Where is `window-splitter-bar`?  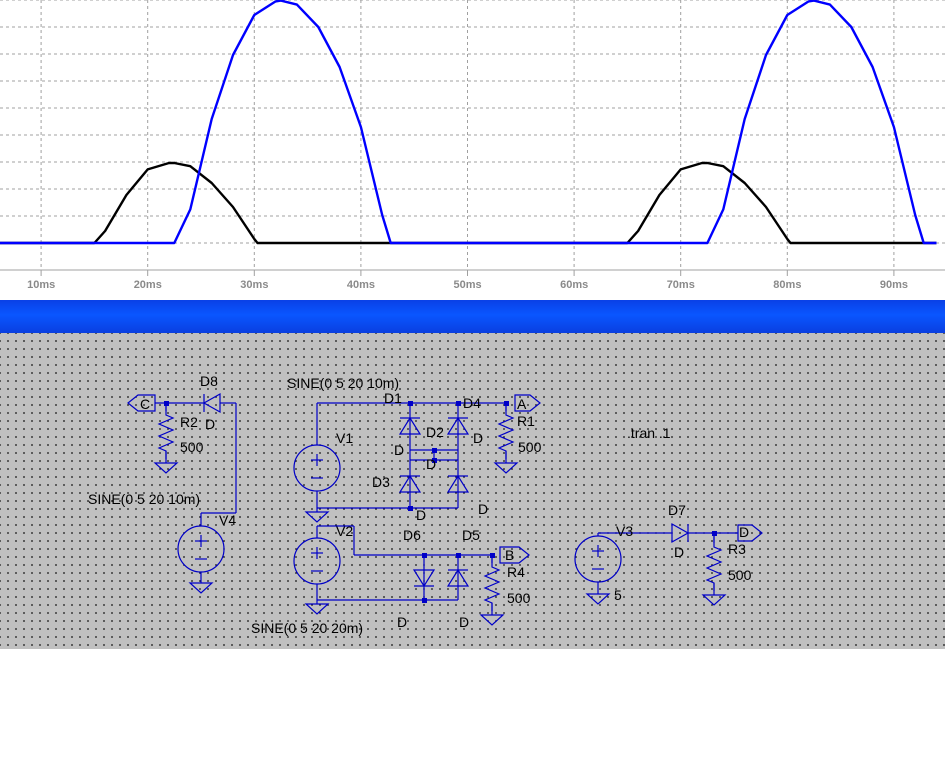 window-splitter-bar is located at coordinates (472, 316).